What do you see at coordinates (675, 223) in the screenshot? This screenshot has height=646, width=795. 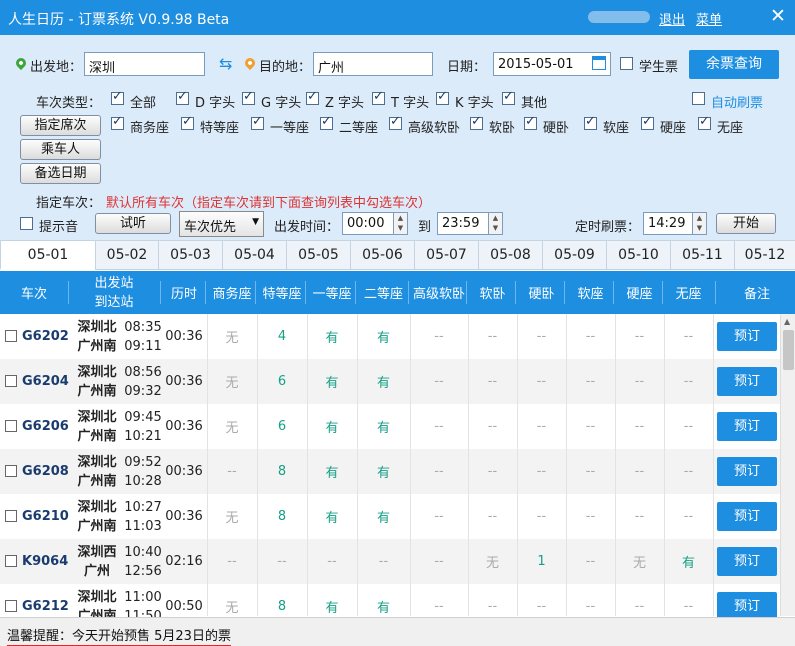 I see `timer-input: 14:29 ▲ ▼` at bounding box center [675, 223].